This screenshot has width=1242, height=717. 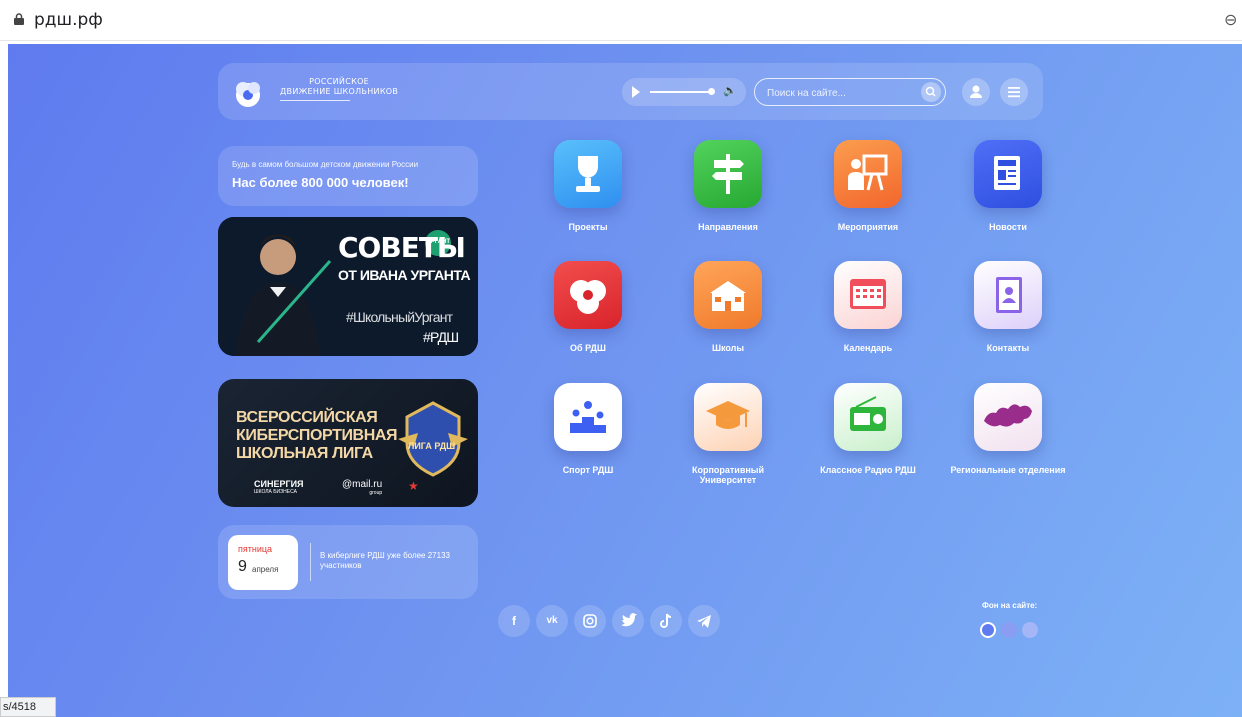 I want to click on contacts-book-icon, so click(x=1008, y=295).